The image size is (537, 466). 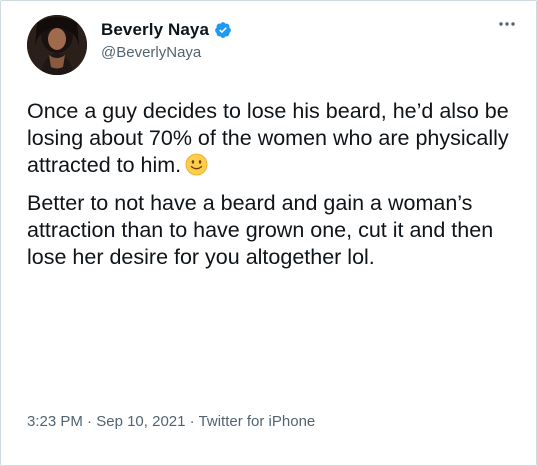 I want to click on avatar, so click(x=57, y=45).